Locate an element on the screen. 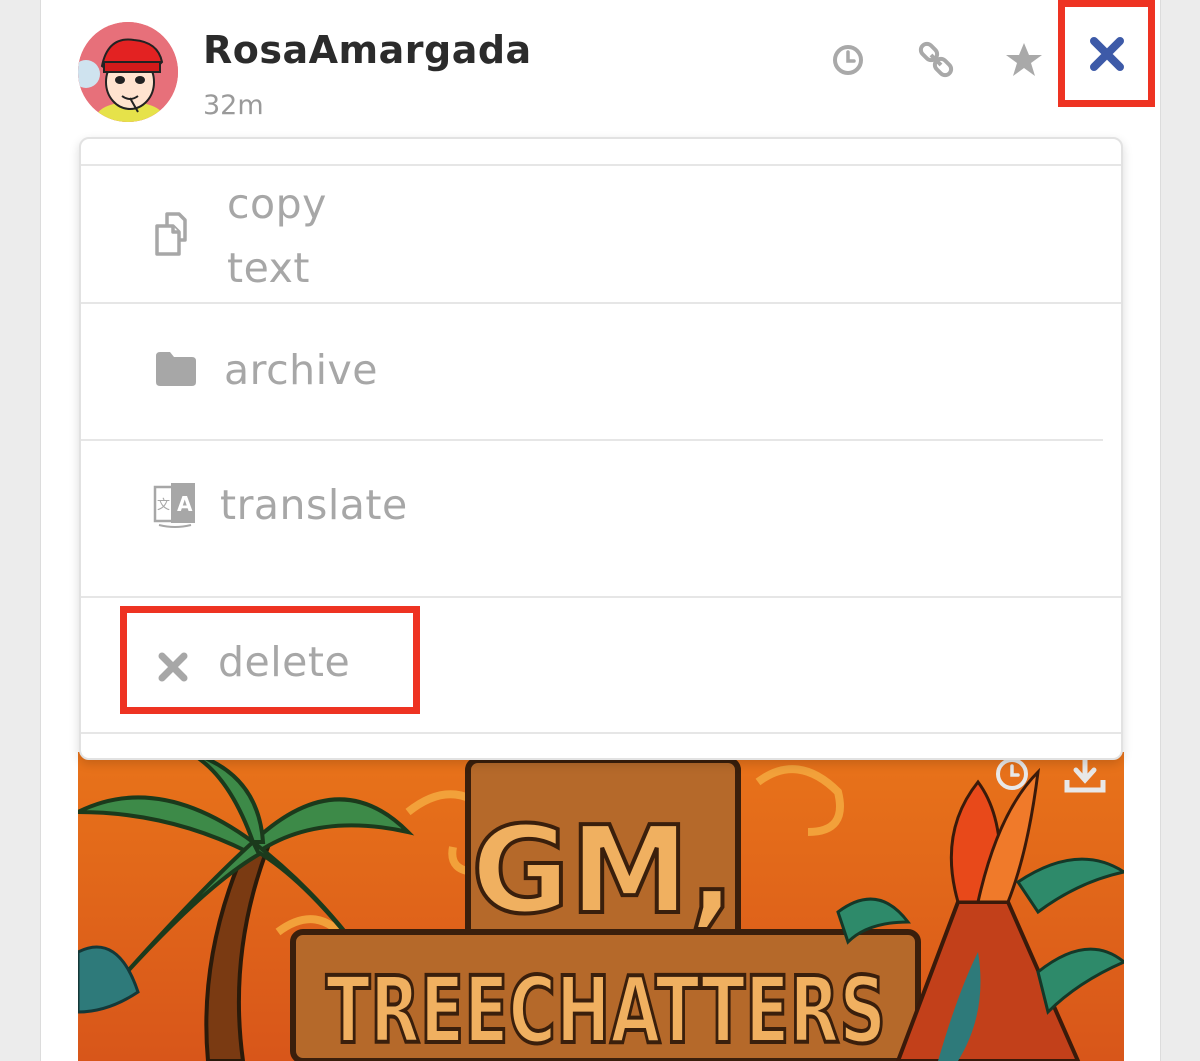 This screenshot has width=1200, height=1061. username: RosaAmargada is located at coordinates (367, 50).